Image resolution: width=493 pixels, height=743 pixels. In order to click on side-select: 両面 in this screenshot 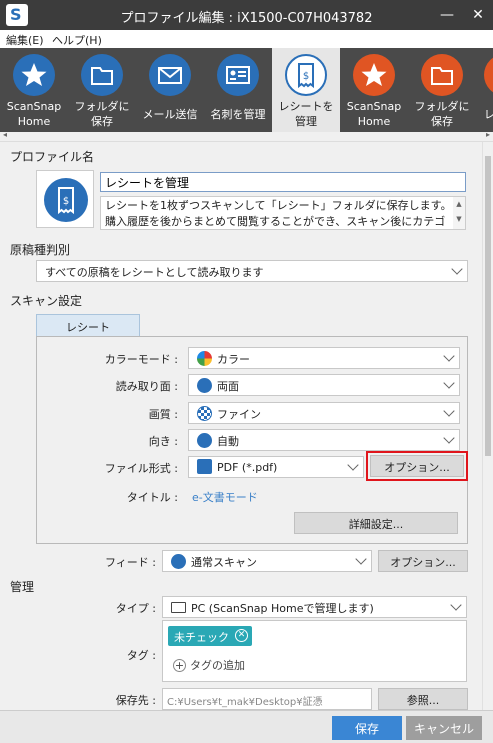, I will do `click(324, 385)`.